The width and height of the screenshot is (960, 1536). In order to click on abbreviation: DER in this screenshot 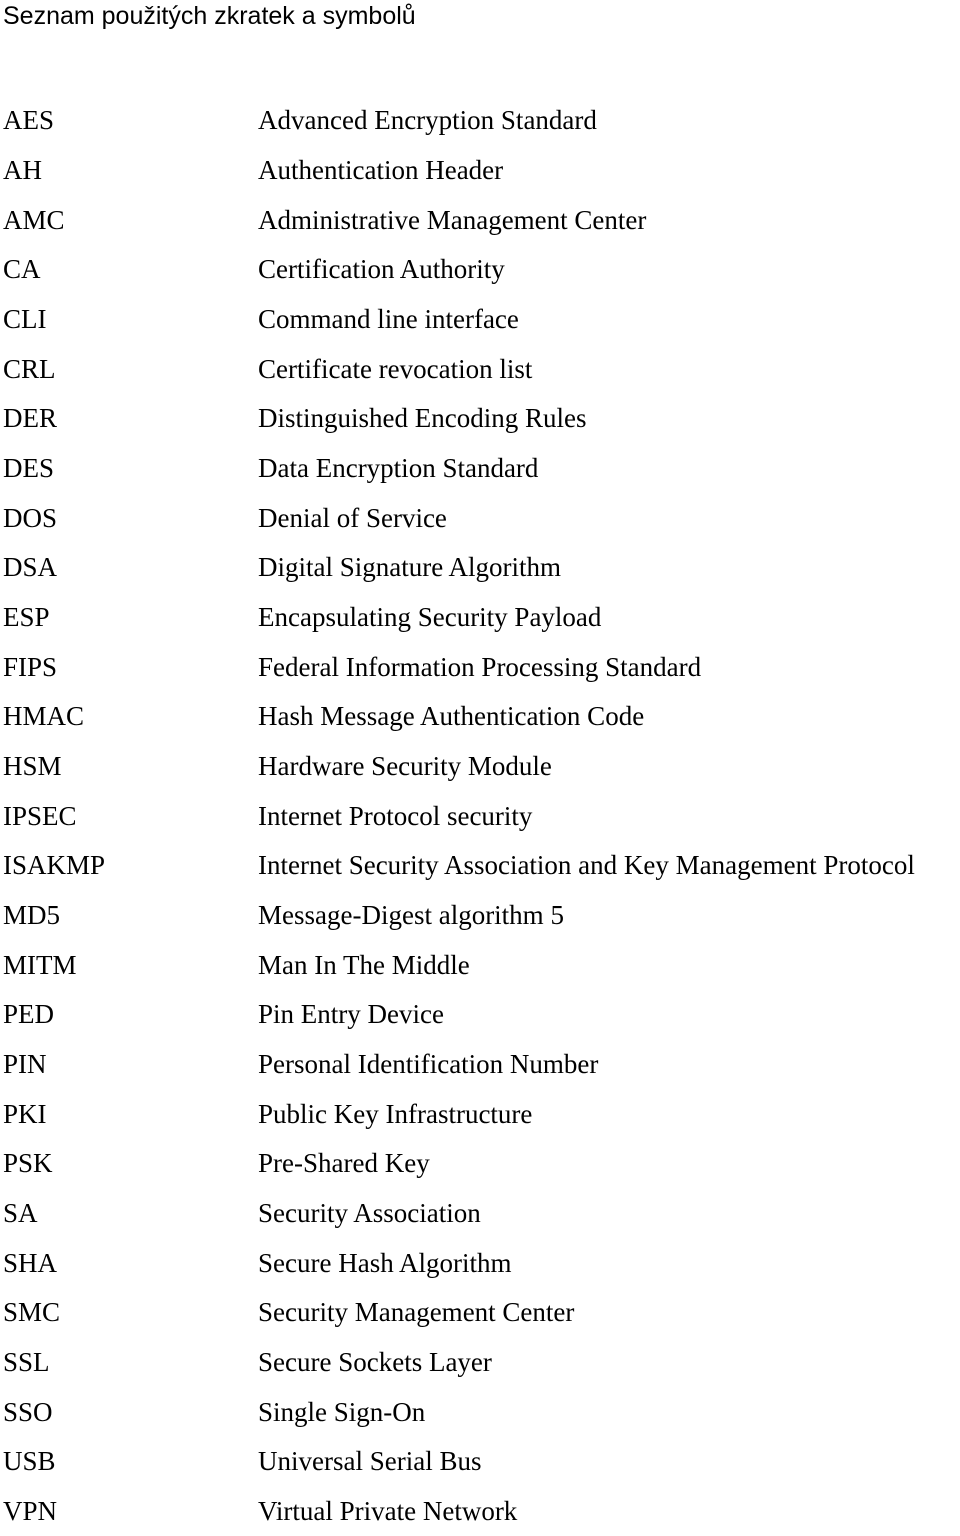, I will do `click(30, 418)`.